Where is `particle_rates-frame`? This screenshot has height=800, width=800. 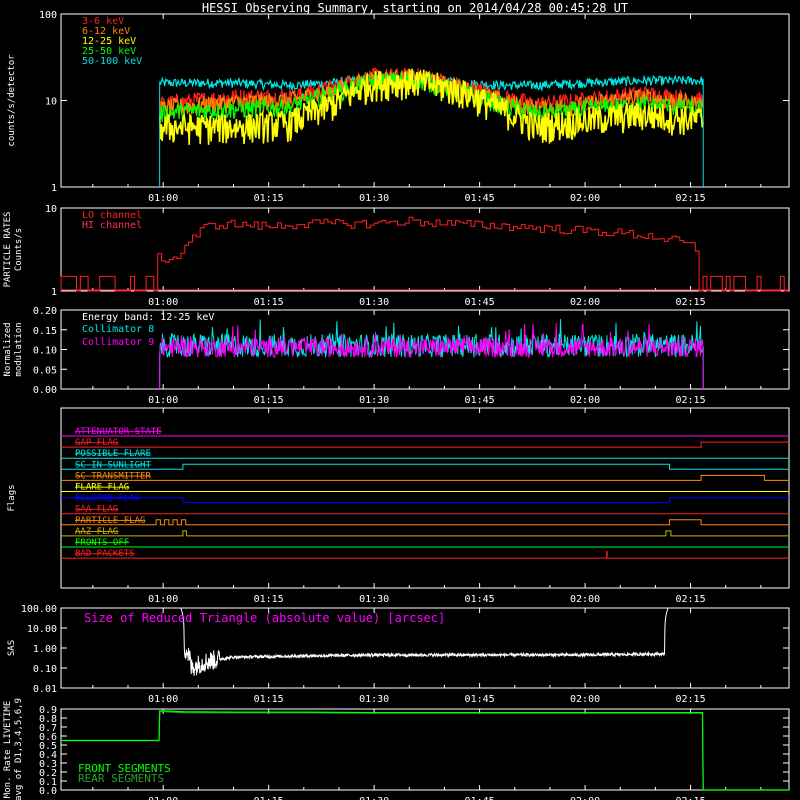
particle_rates-frame is located at coordinates (425, 249).